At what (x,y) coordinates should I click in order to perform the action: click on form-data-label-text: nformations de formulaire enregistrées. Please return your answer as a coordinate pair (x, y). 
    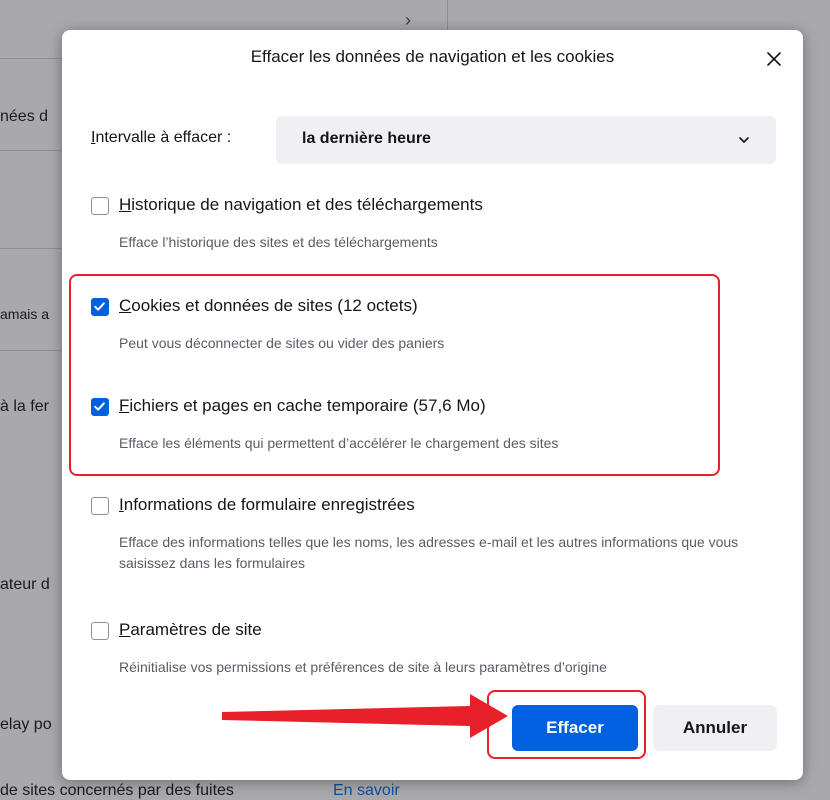
    Looking at the image, I should click on (269, 504).